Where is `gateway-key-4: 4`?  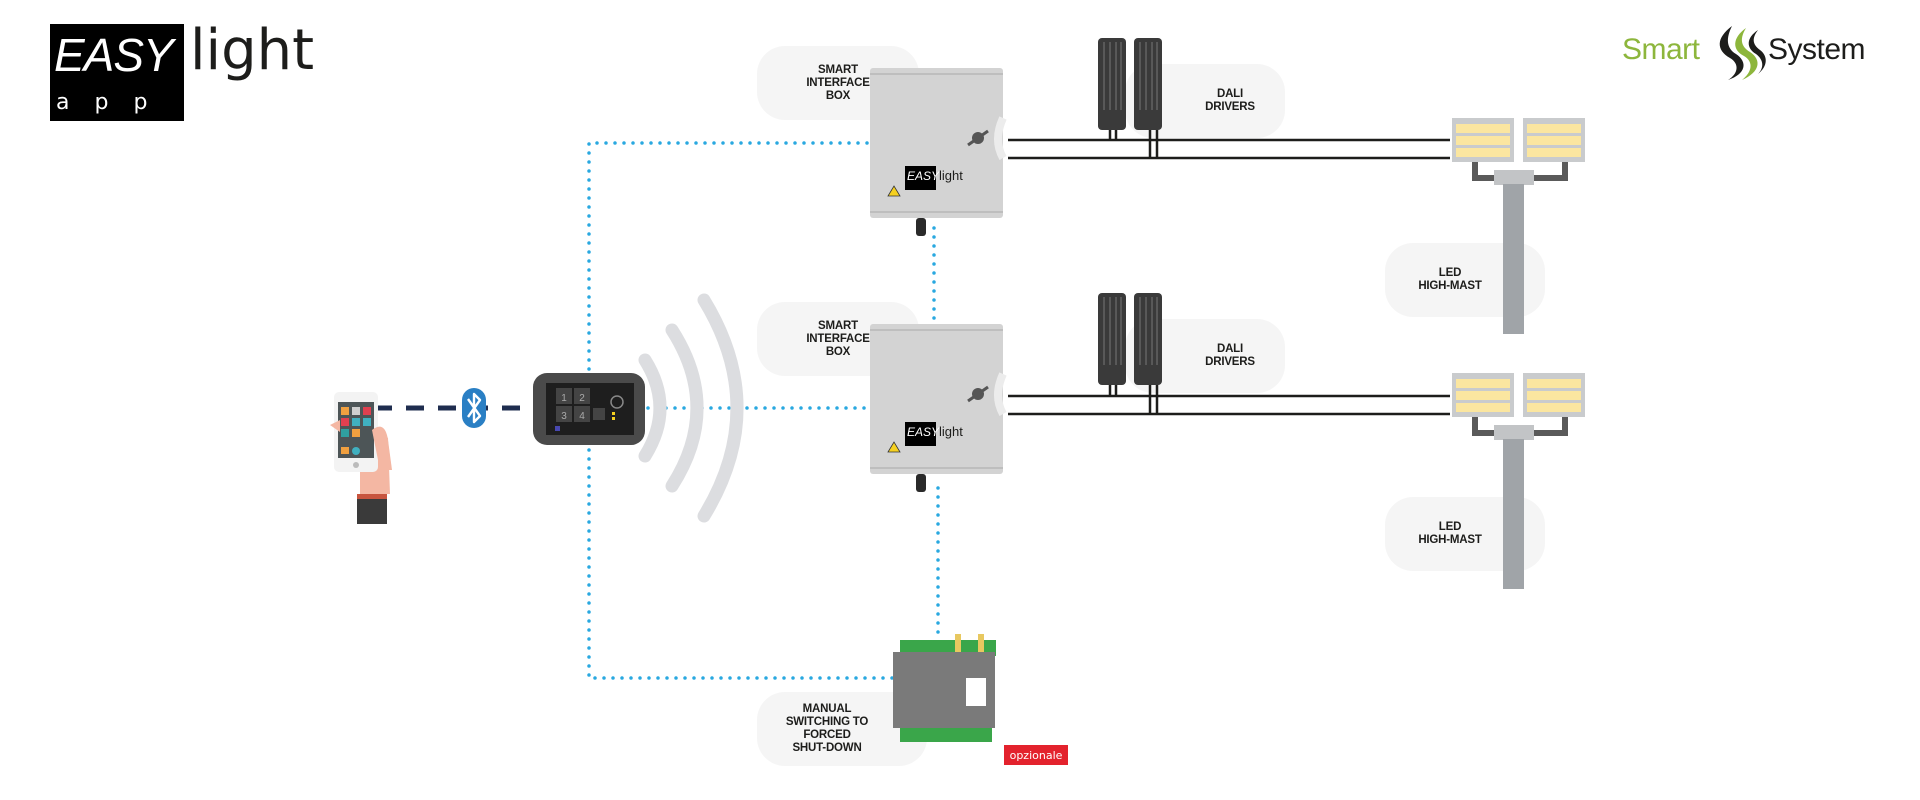 gateway-key-4: 4 is located at coordinates (582, 416).